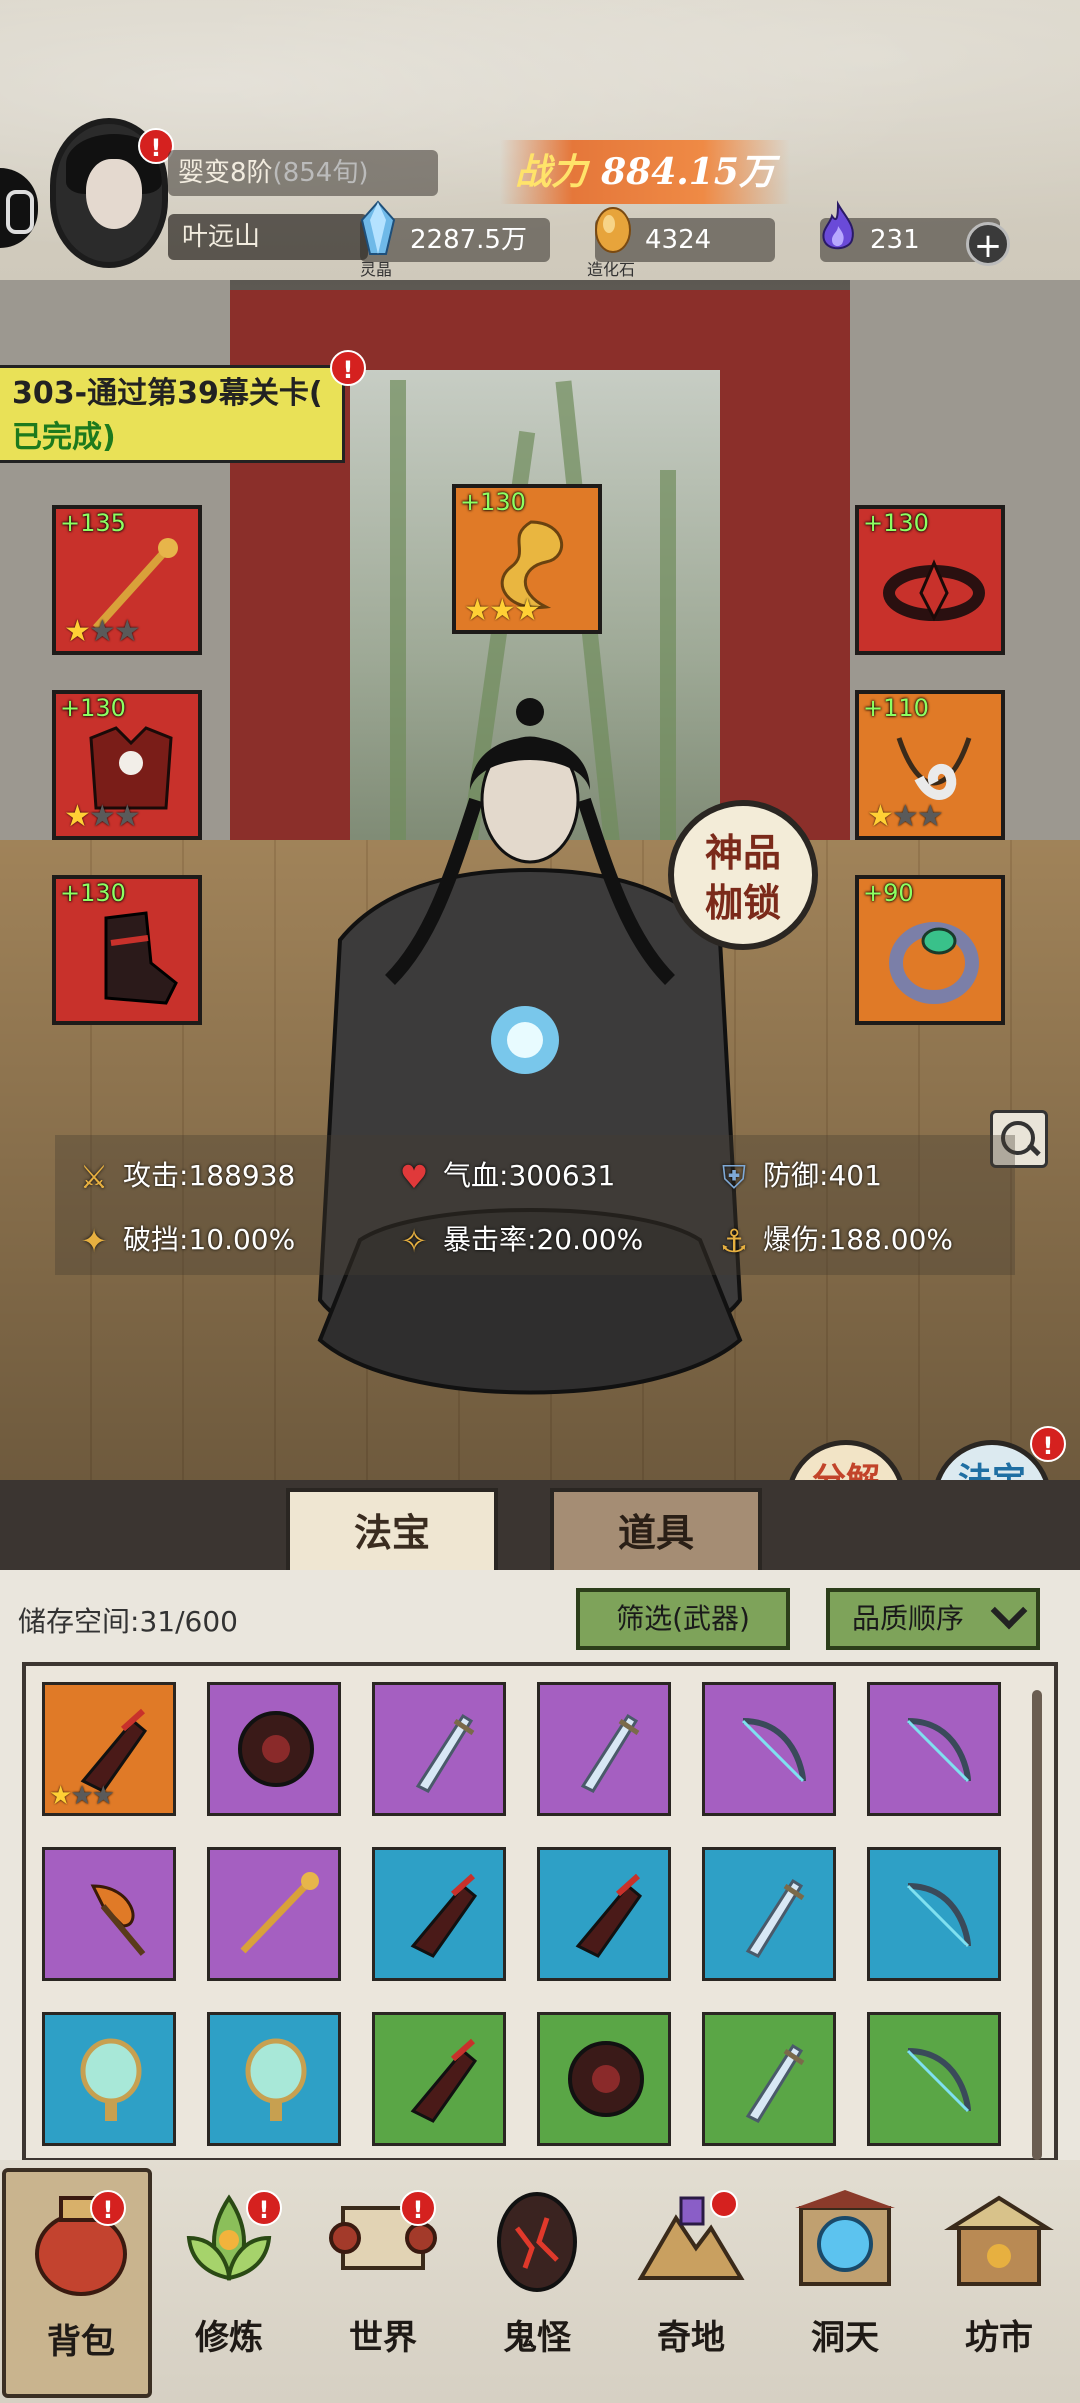 The width and height of the screenshot is (1080, 2403). I want to click on nav-wonderland: 奇地, so click(691, 2283).